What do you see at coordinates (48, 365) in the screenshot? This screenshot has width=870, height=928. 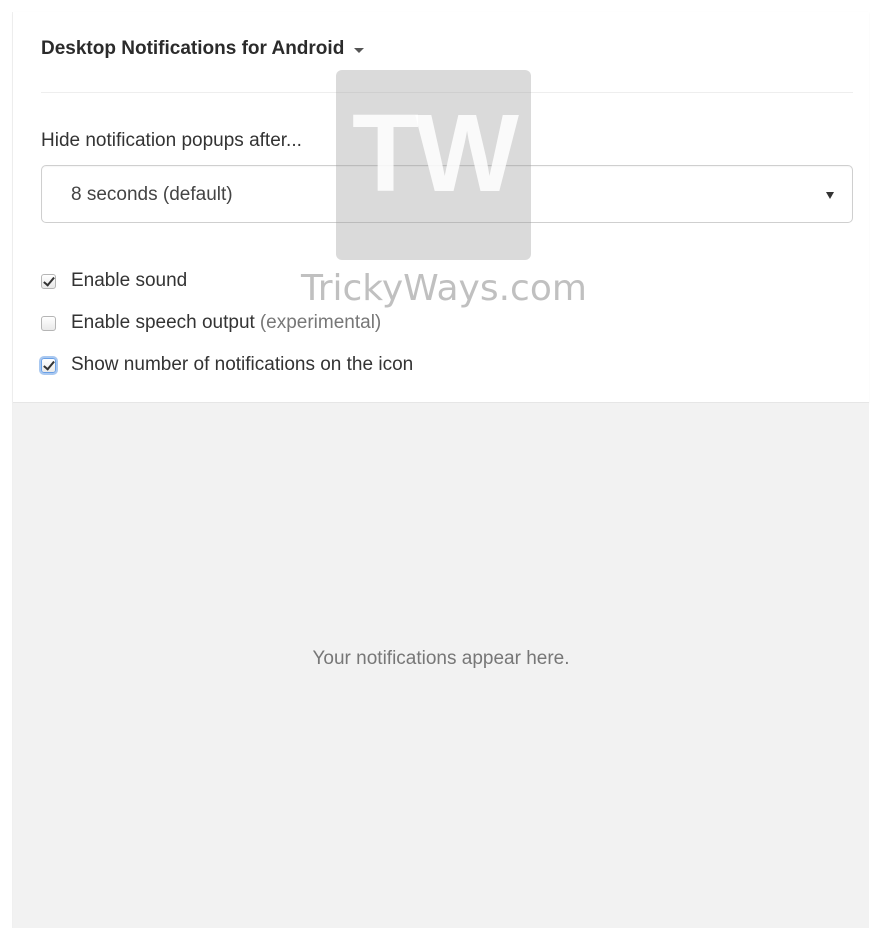 I see `show-count-checkbox` at bounding box center [48, 365].